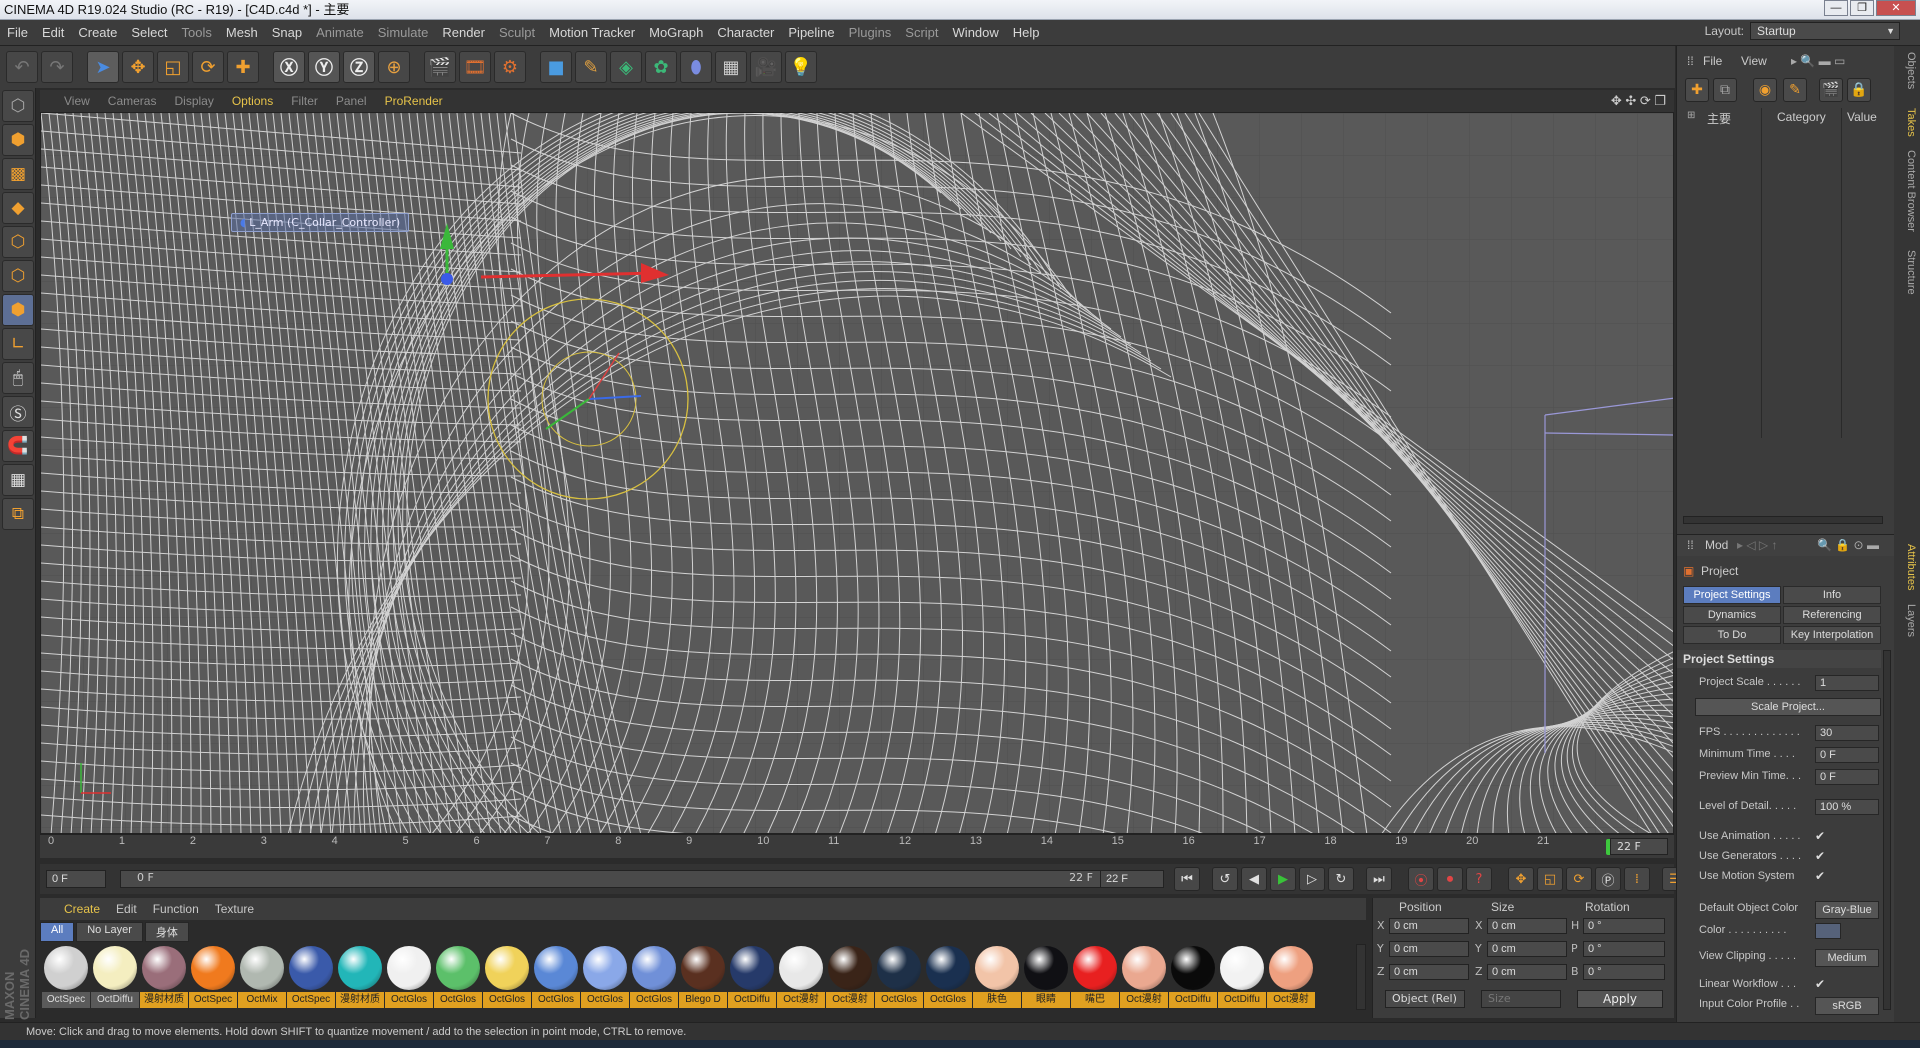  I want to click on attribute-value-field: 100 %, so click(1847, 807).